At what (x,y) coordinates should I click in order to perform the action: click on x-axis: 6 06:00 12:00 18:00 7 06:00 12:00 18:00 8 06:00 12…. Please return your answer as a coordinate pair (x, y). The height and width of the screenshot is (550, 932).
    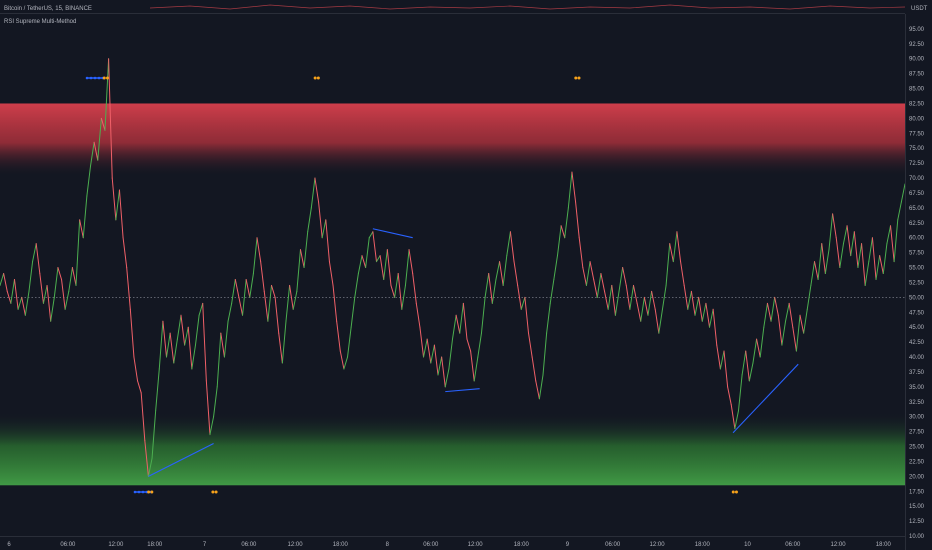
    Looking at the image, I should click on (452, 542).